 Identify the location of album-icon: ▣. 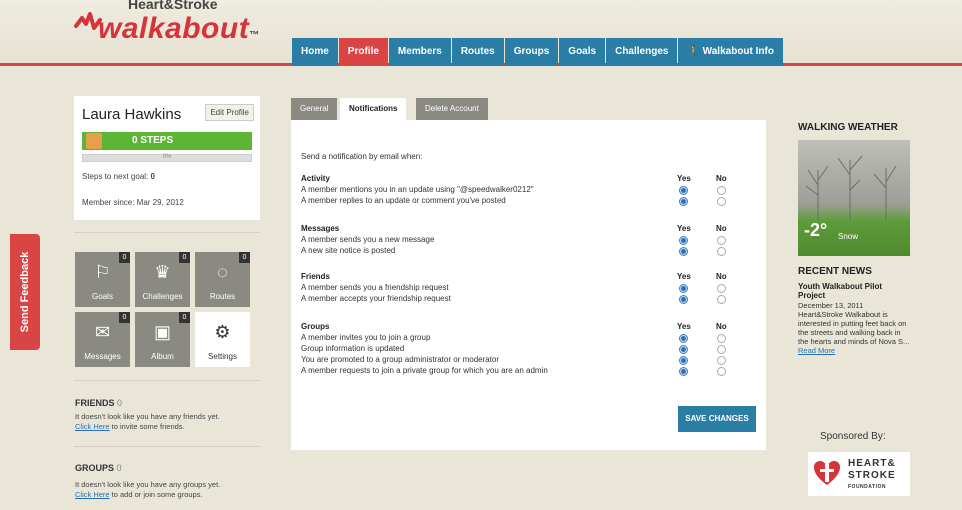
(162, 332).